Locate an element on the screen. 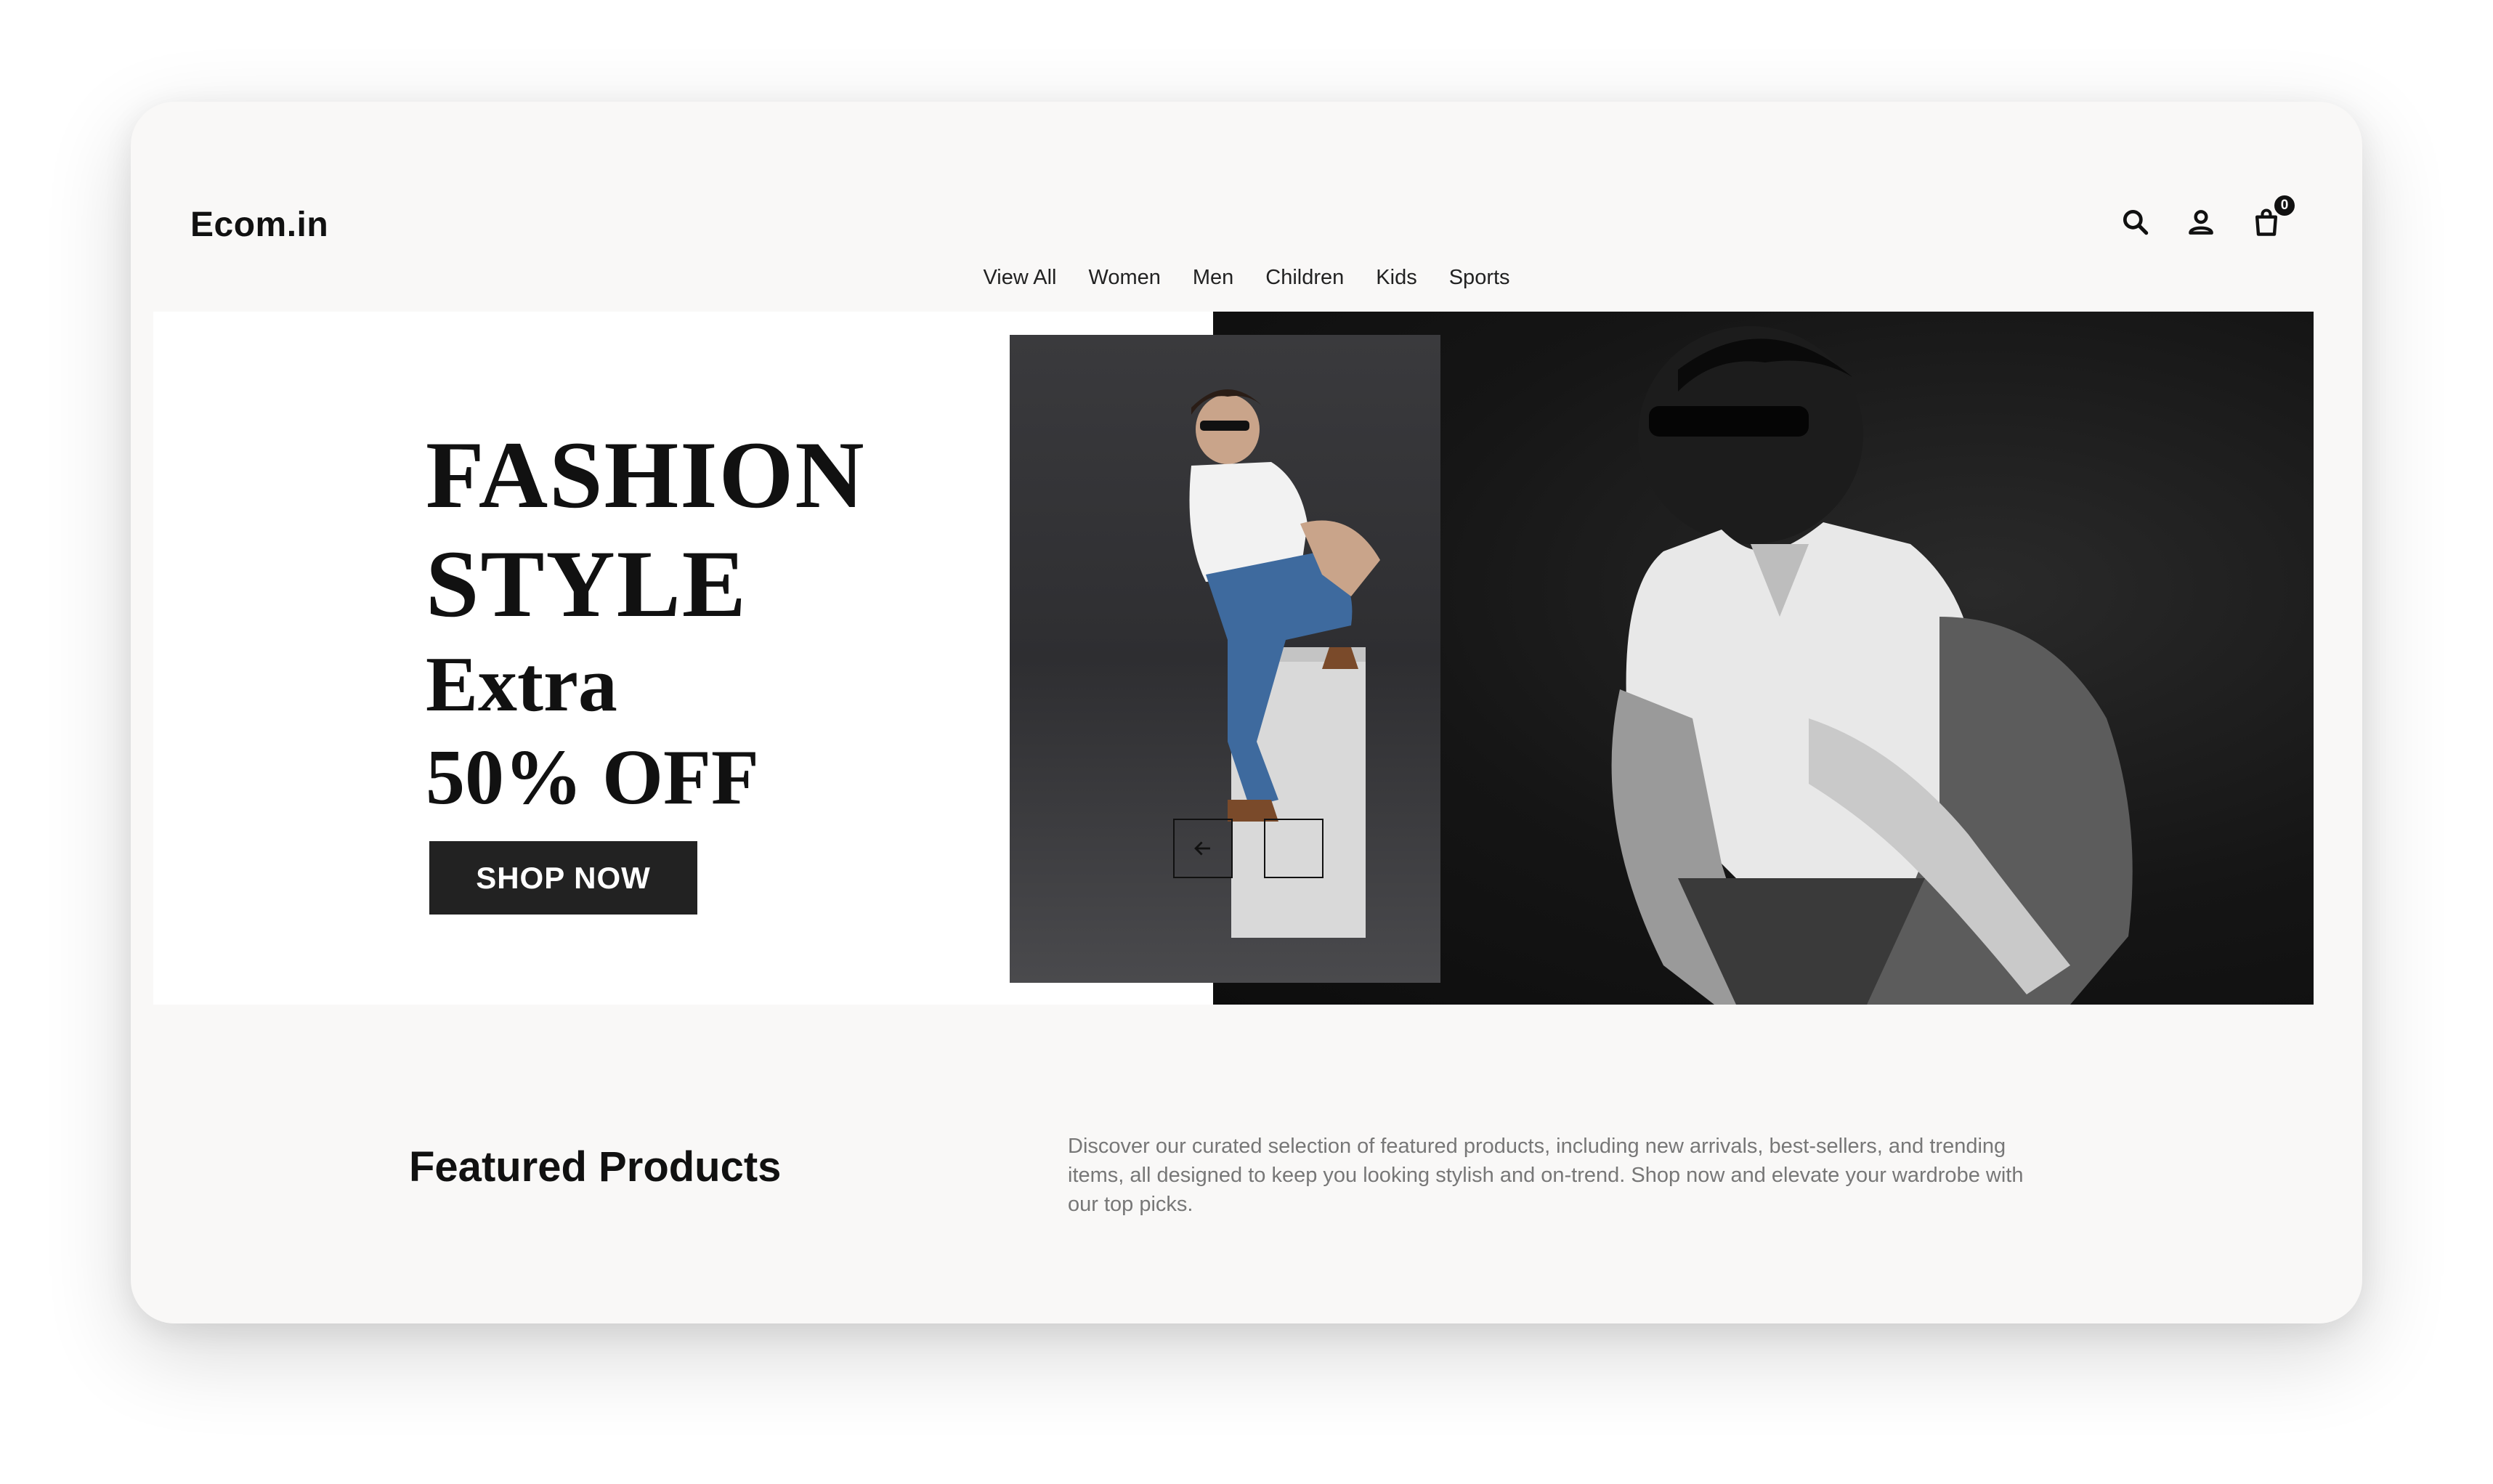  nav-item-men: Men is located at coordinates (1213, 278).